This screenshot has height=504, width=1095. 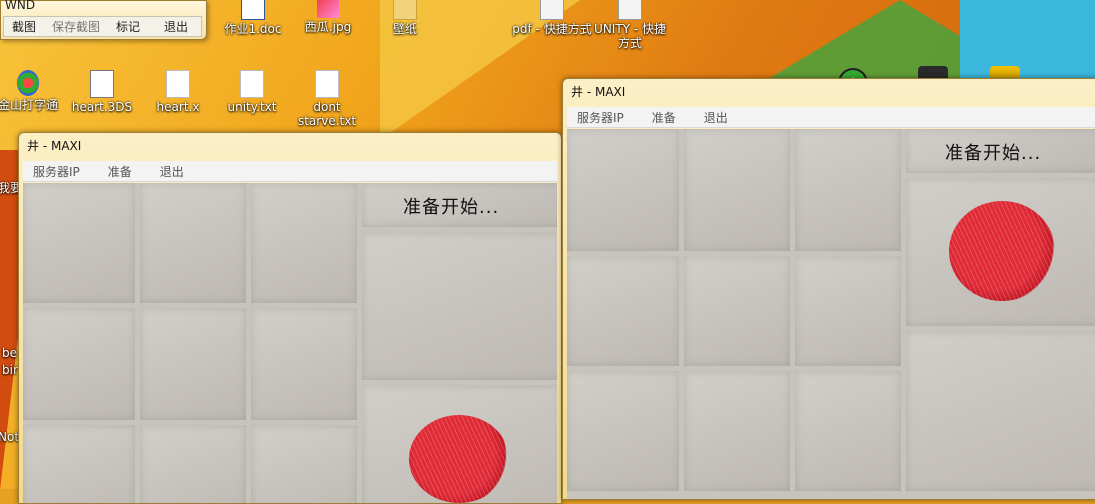 I want to click on image-file-icon, so click(x=328, y=9).